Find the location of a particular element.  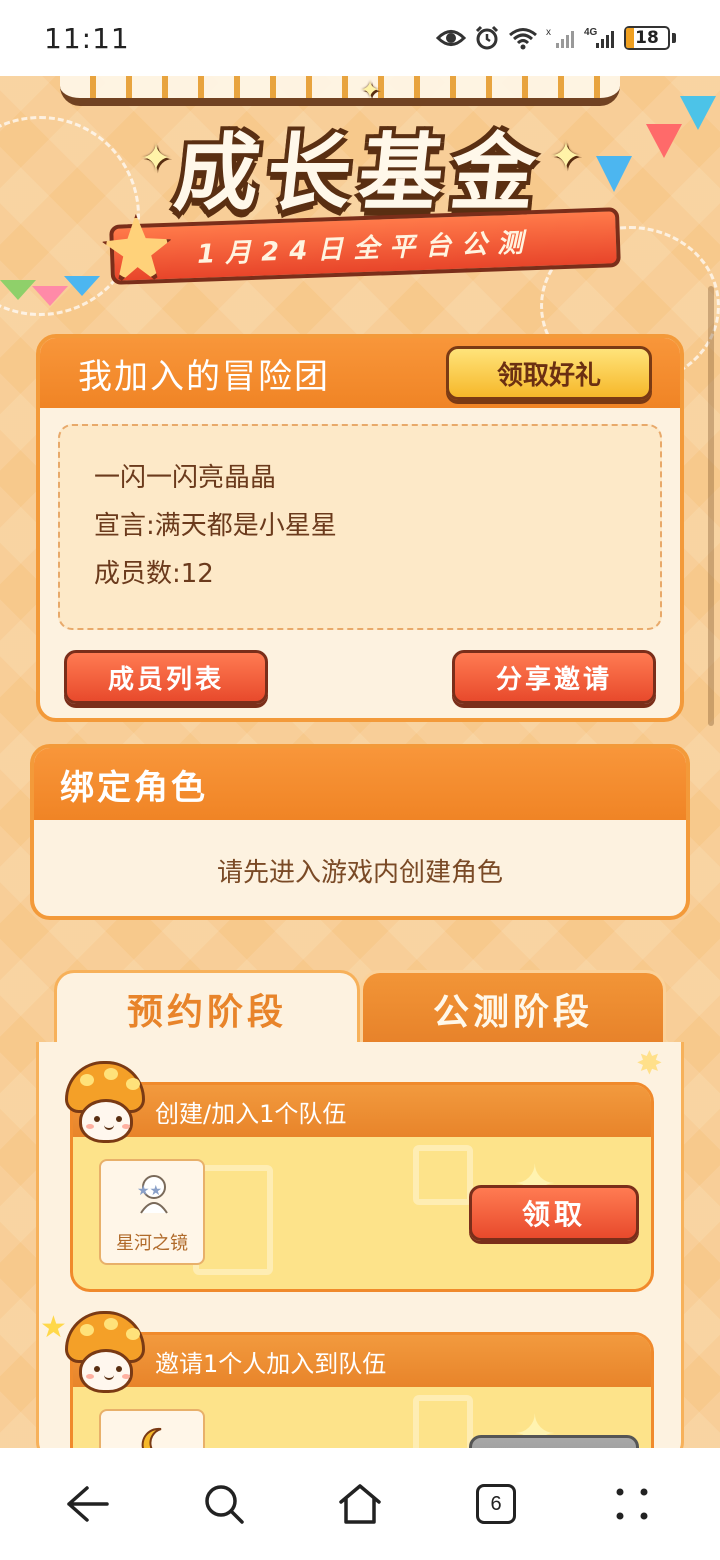

eye-icon is located at coordinates (451, 38).